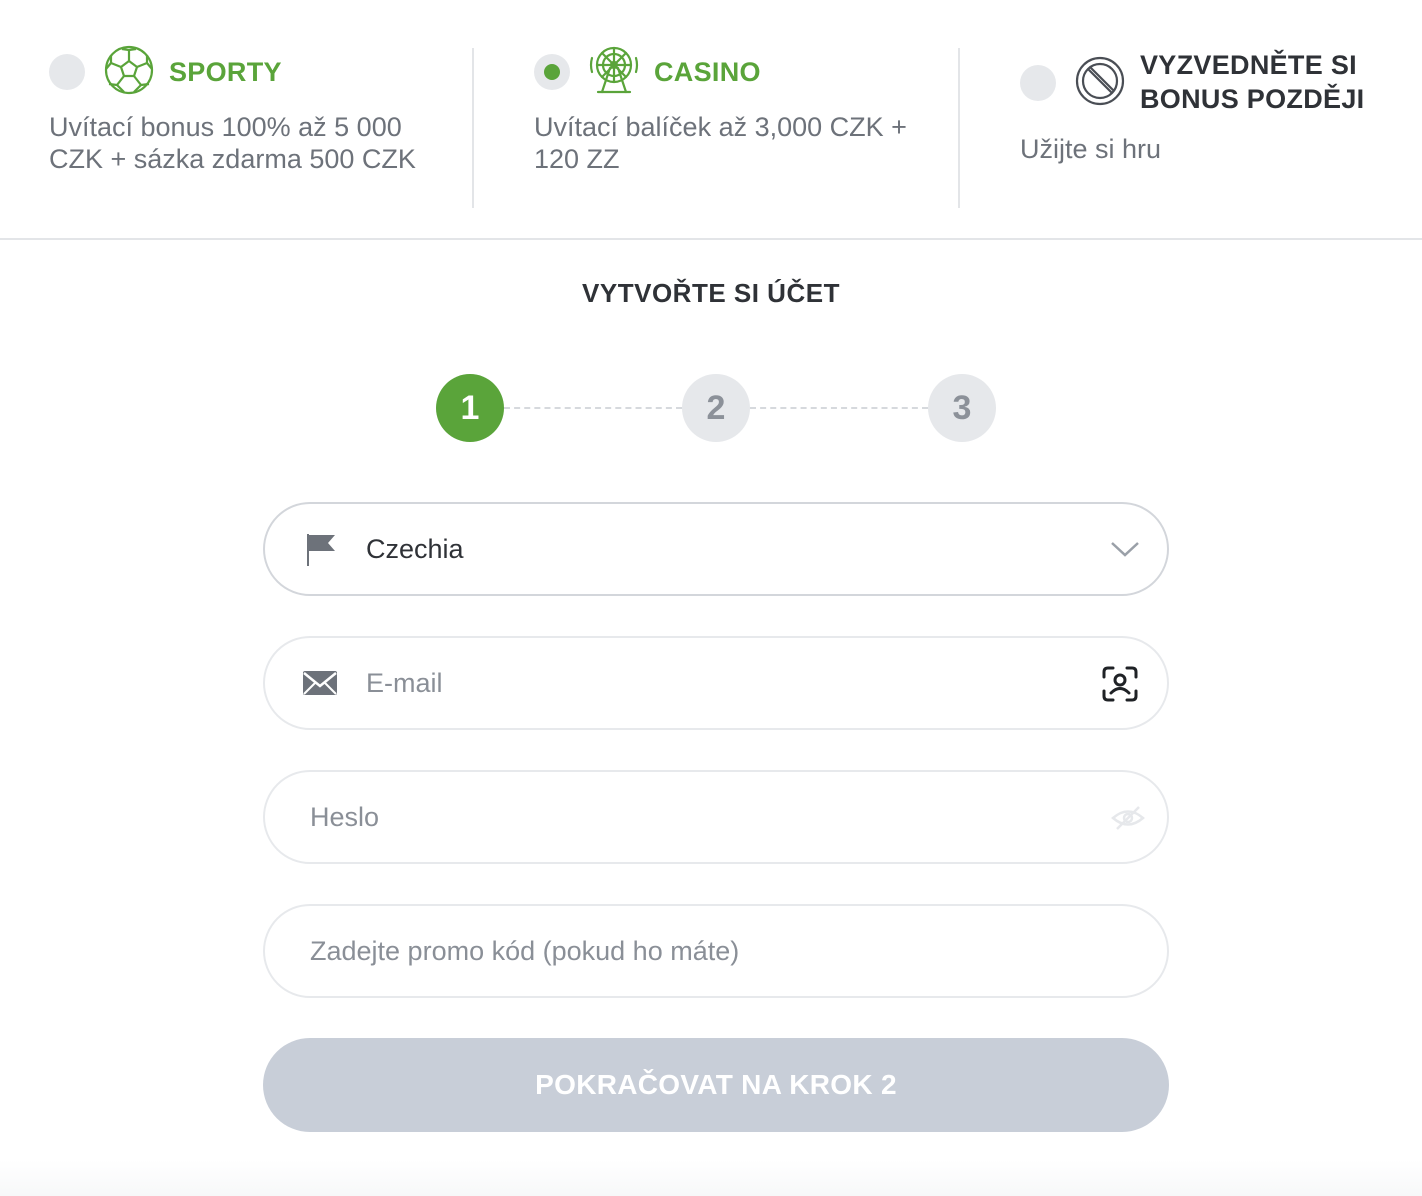 The width and height of the screenshot is (1422, 1196). Describe the element at coordinates (707, 72) in the screenshot. I see `bonus-title-casino: CASINO` at that location.